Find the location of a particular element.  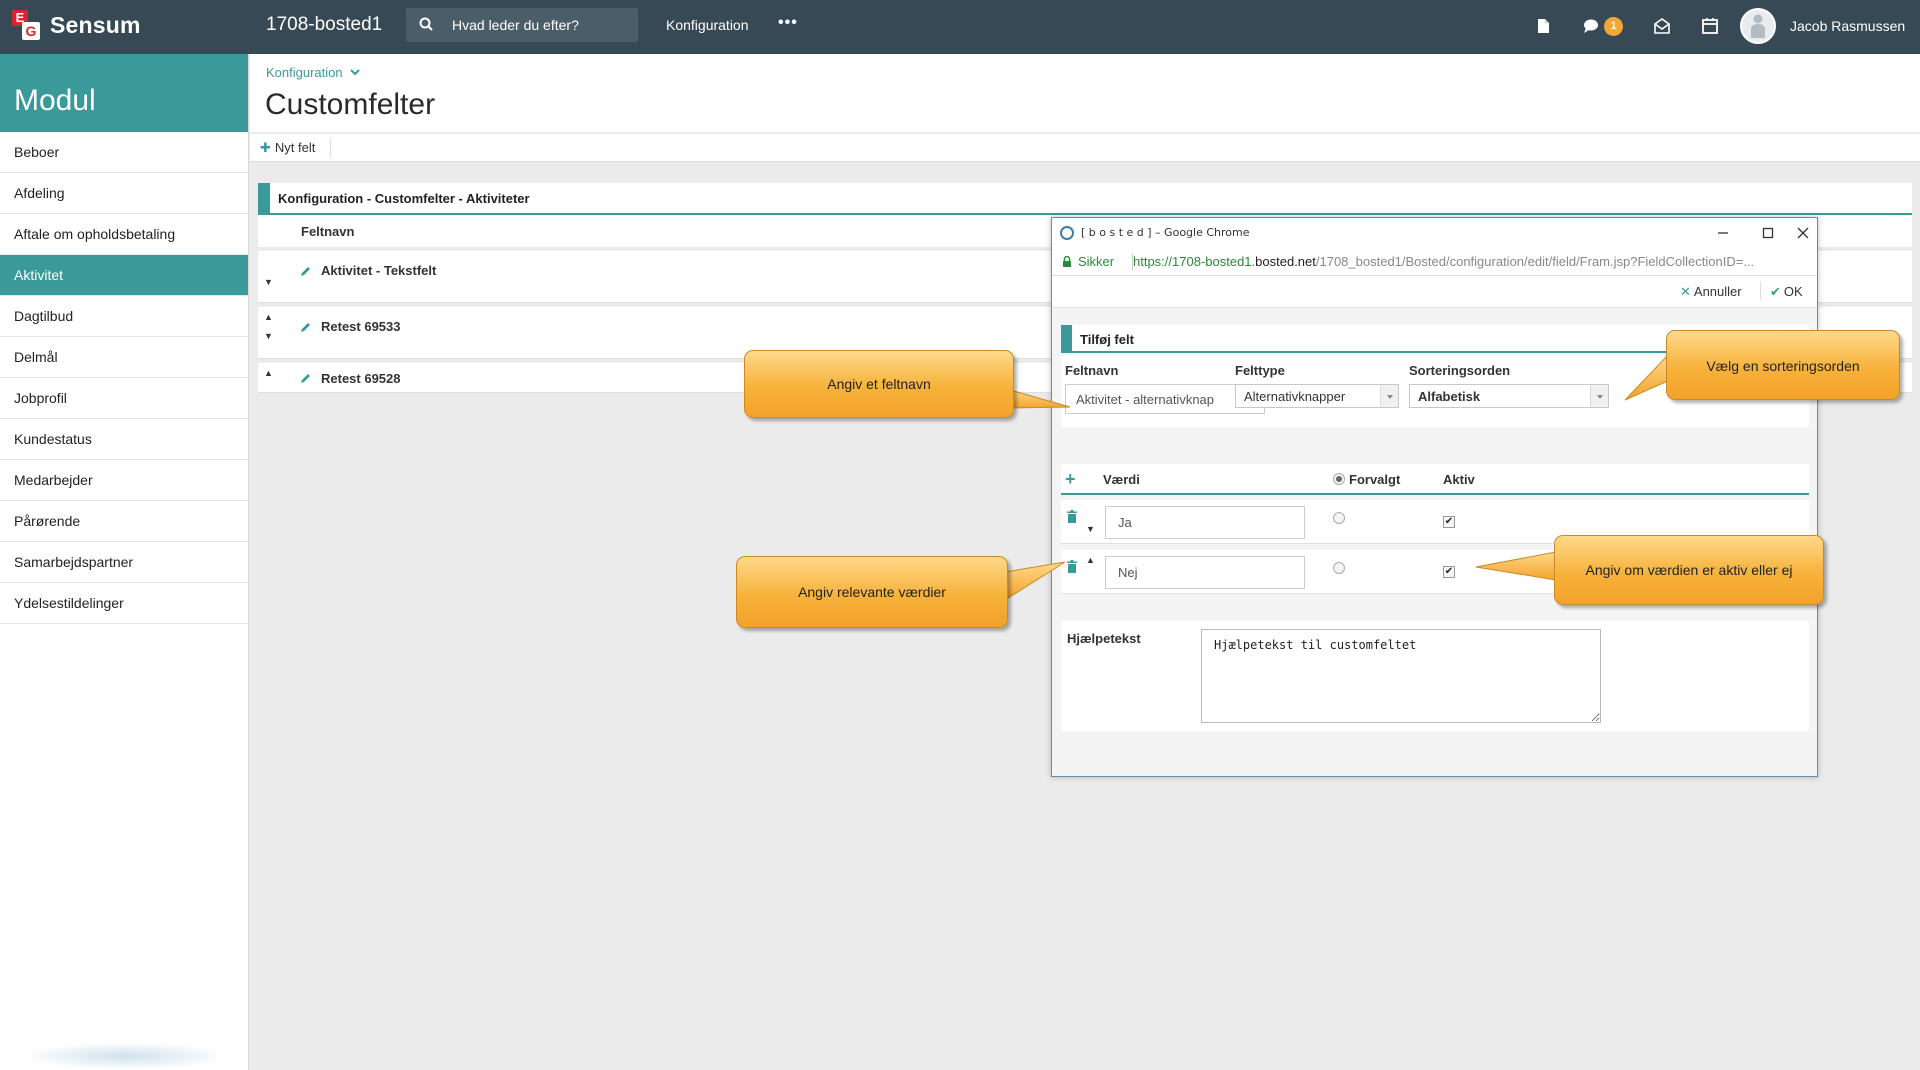

felttype-select: Alternativknapper is located at coordinates (1317, 396).